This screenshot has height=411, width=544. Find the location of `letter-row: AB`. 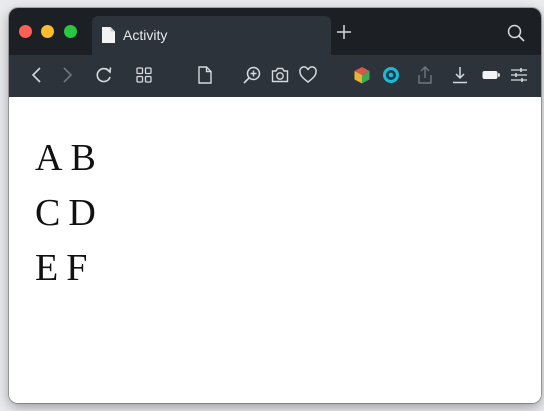

letter-row: AB is located at coordinates (65, 158).